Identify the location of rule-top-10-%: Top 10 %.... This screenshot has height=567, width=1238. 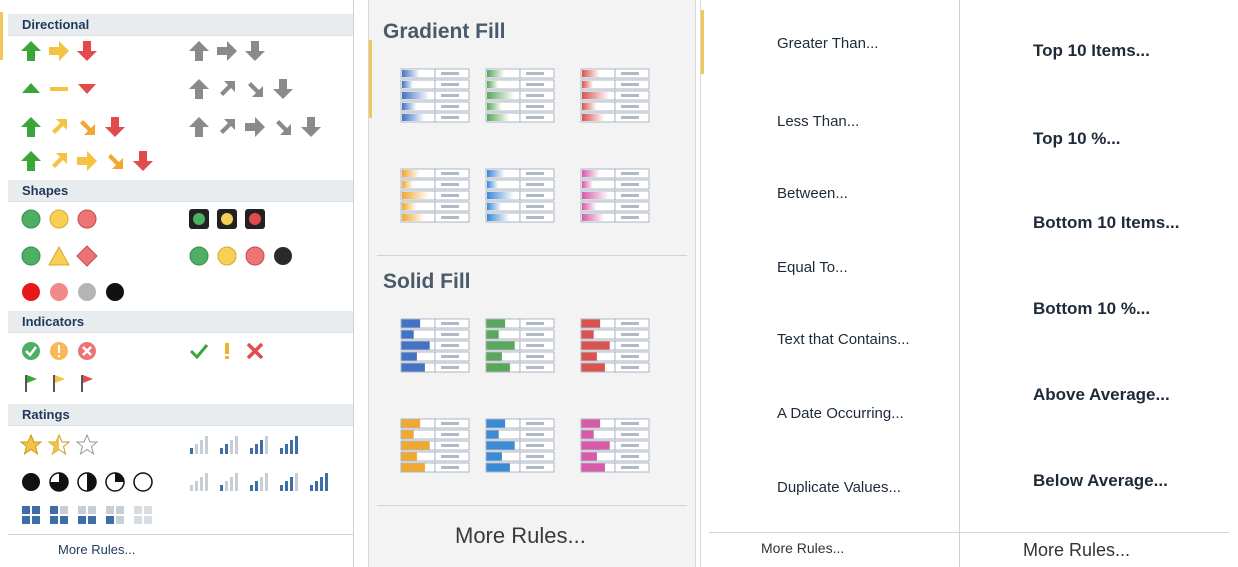
(1046, 139).